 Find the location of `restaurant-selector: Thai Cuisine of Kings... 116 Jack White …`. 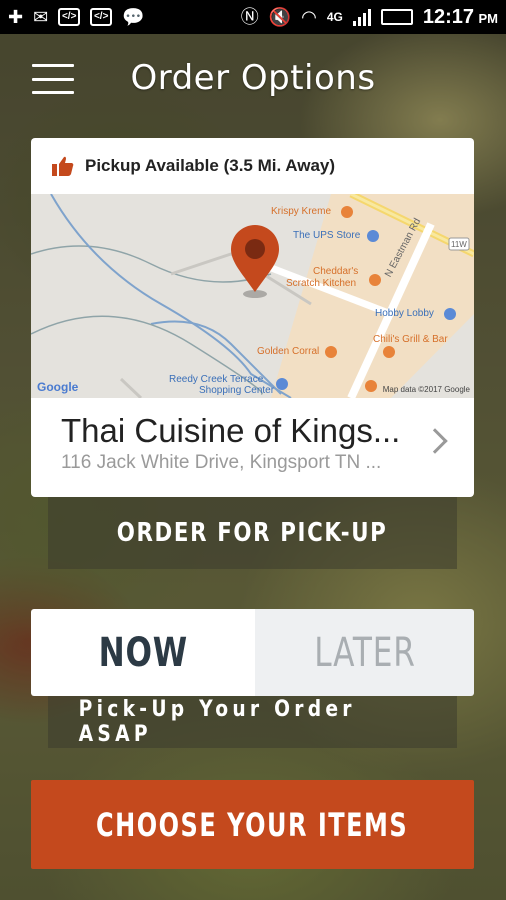

restaurant-selector: Thai Cuisine of Kings... 116 Jack White … is located at coordinates (252, 447).